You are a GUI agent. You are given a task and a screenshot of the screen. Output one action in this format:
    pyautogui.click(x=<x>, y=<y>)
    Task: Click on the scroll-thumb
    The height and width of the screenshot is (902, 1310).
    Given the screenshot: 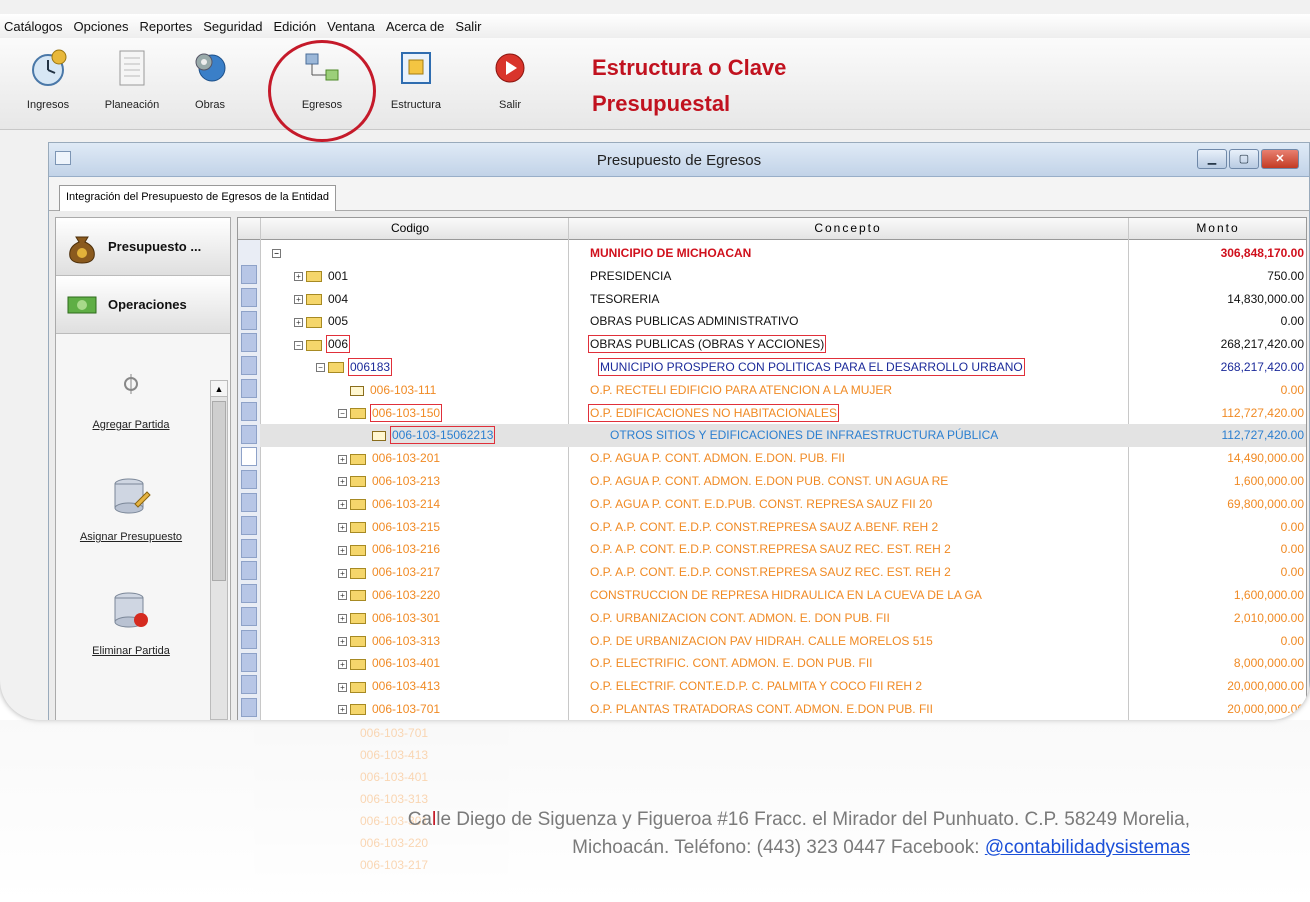 What is the action you would take?
    pyautogui.click(x=219, y=491)
    